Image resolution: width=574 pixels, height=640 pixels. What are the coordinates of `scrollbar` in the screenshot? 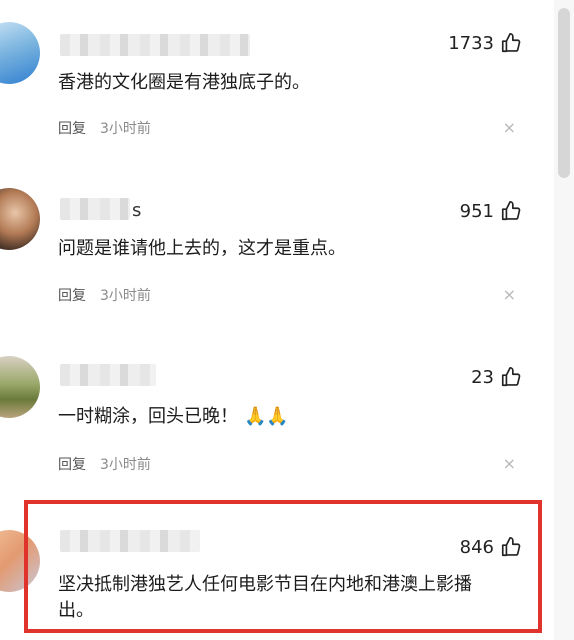 It's located at (564, 320).